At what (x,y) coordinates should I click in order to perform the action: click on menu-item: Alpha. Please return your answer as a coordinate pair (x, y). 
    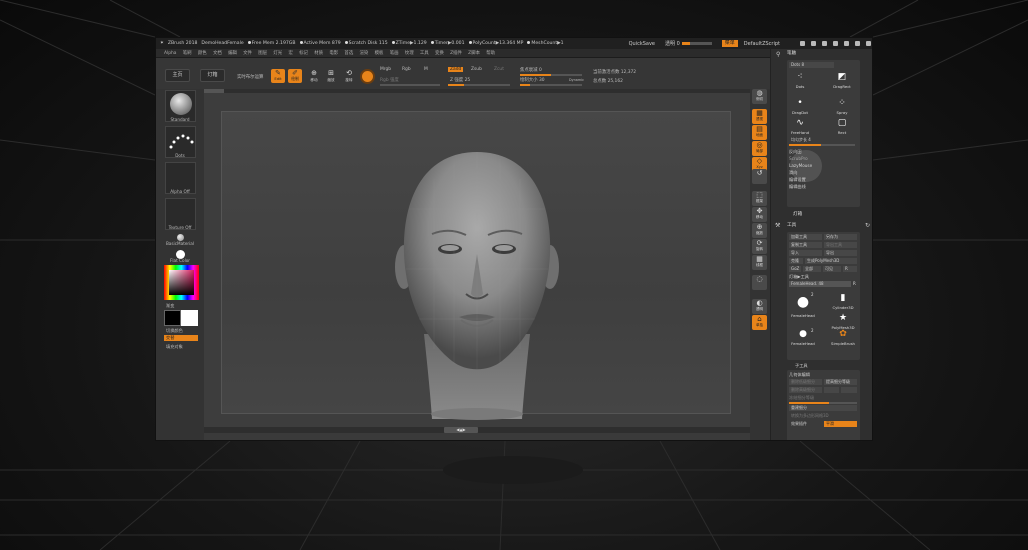
    Looking at the image, I should click on (170, 53).